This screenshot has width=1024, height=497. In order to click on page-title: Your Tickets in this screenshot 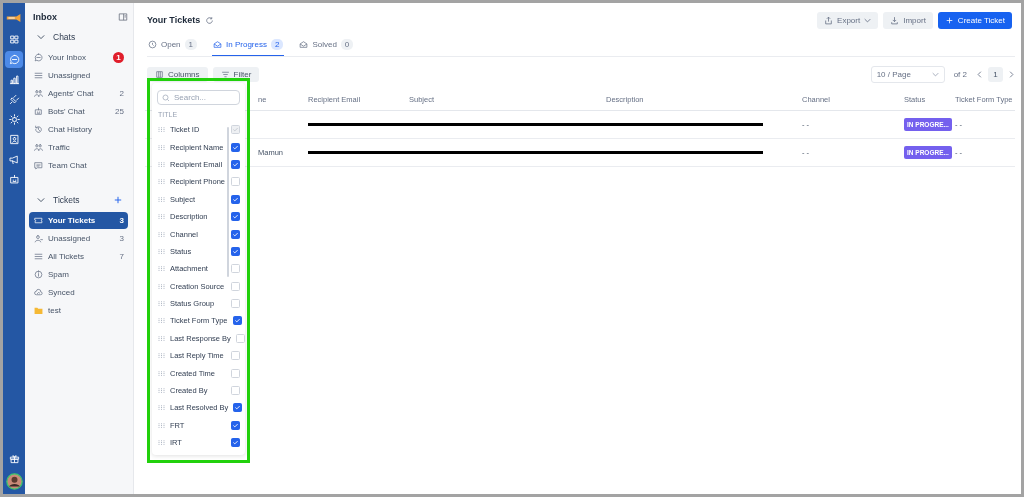, I will do `click(174, 20)`.